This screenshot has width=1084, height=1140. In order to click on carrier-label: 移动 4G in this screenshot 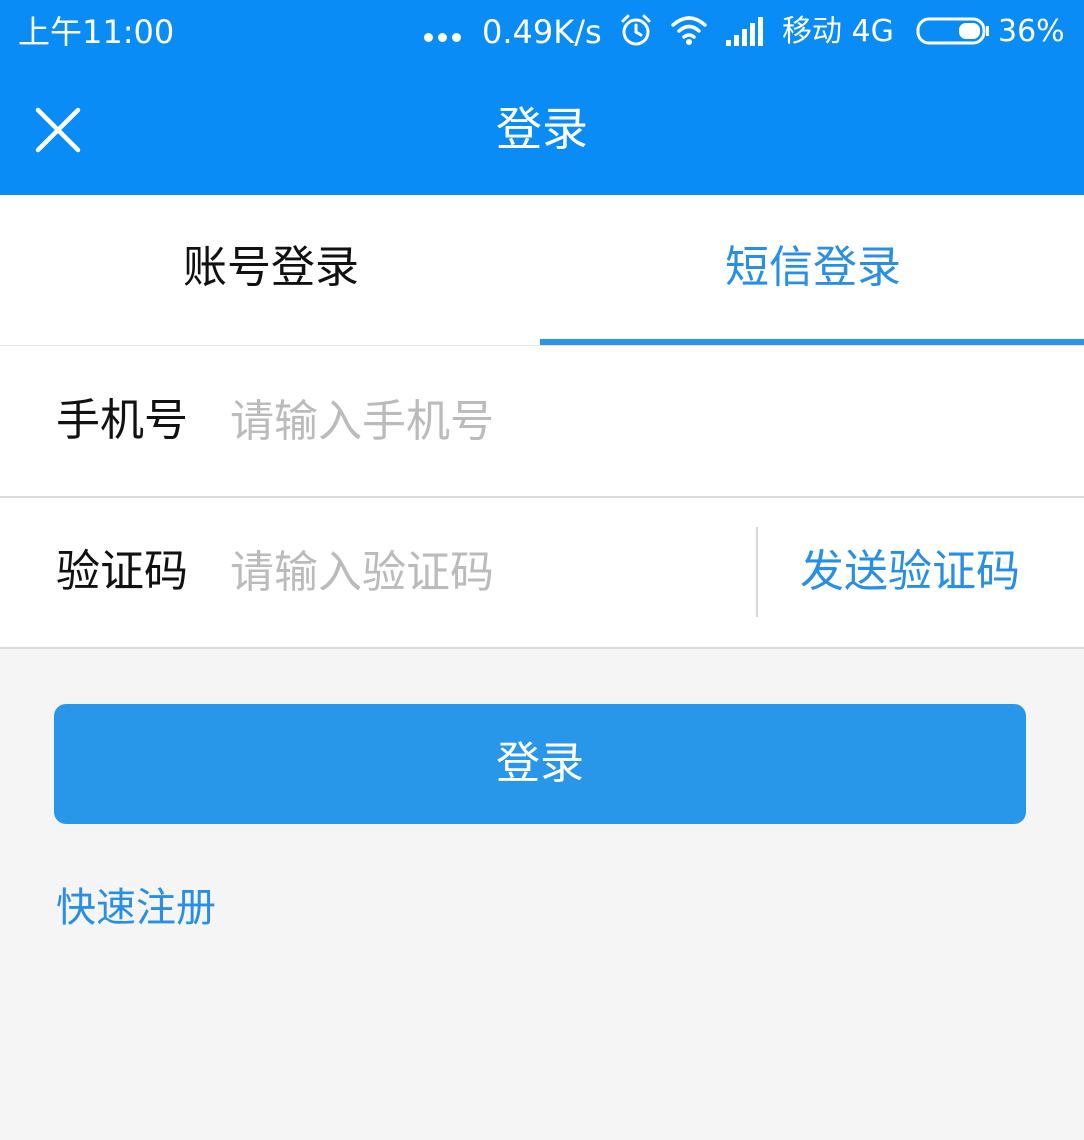, I will do `click(838, 31)`.